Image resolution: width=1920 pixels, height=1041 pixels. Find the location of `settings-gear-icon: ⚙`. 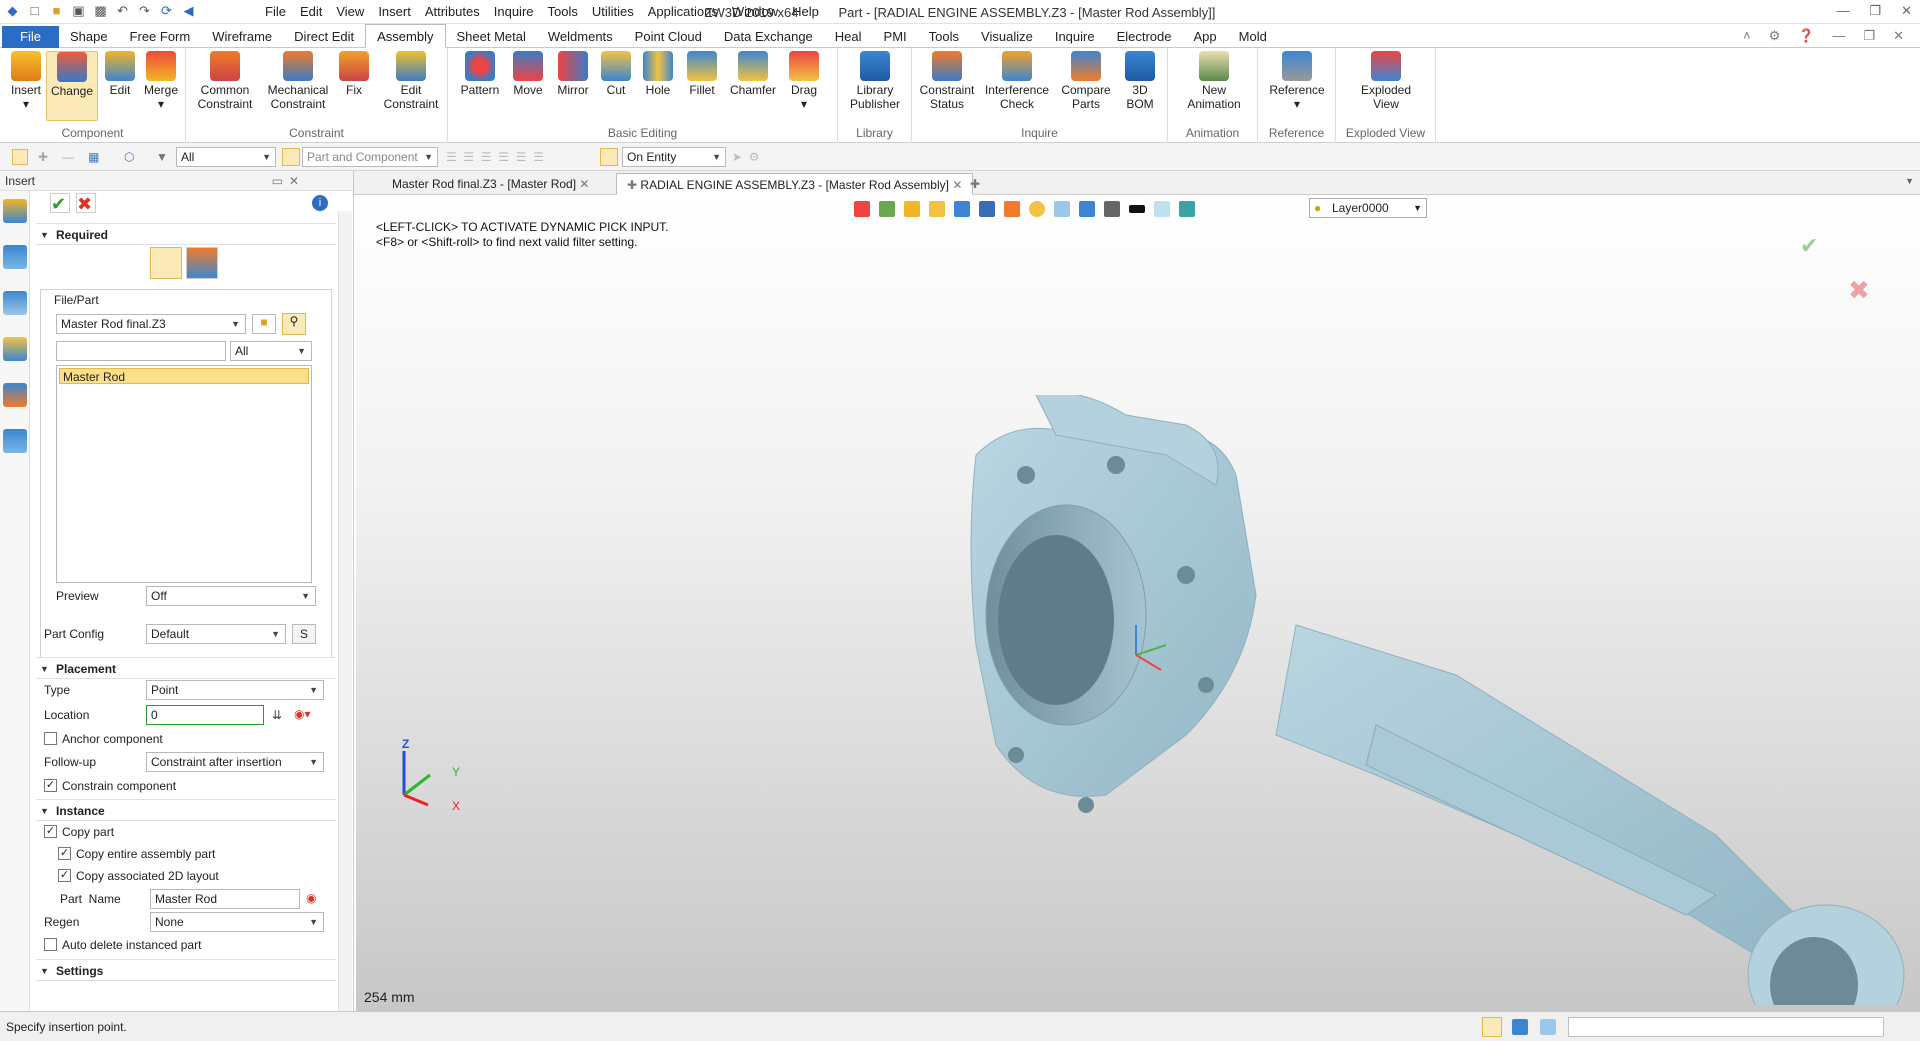

settings-gear-icon: ⚙ is located at coordinates (1775, 36).